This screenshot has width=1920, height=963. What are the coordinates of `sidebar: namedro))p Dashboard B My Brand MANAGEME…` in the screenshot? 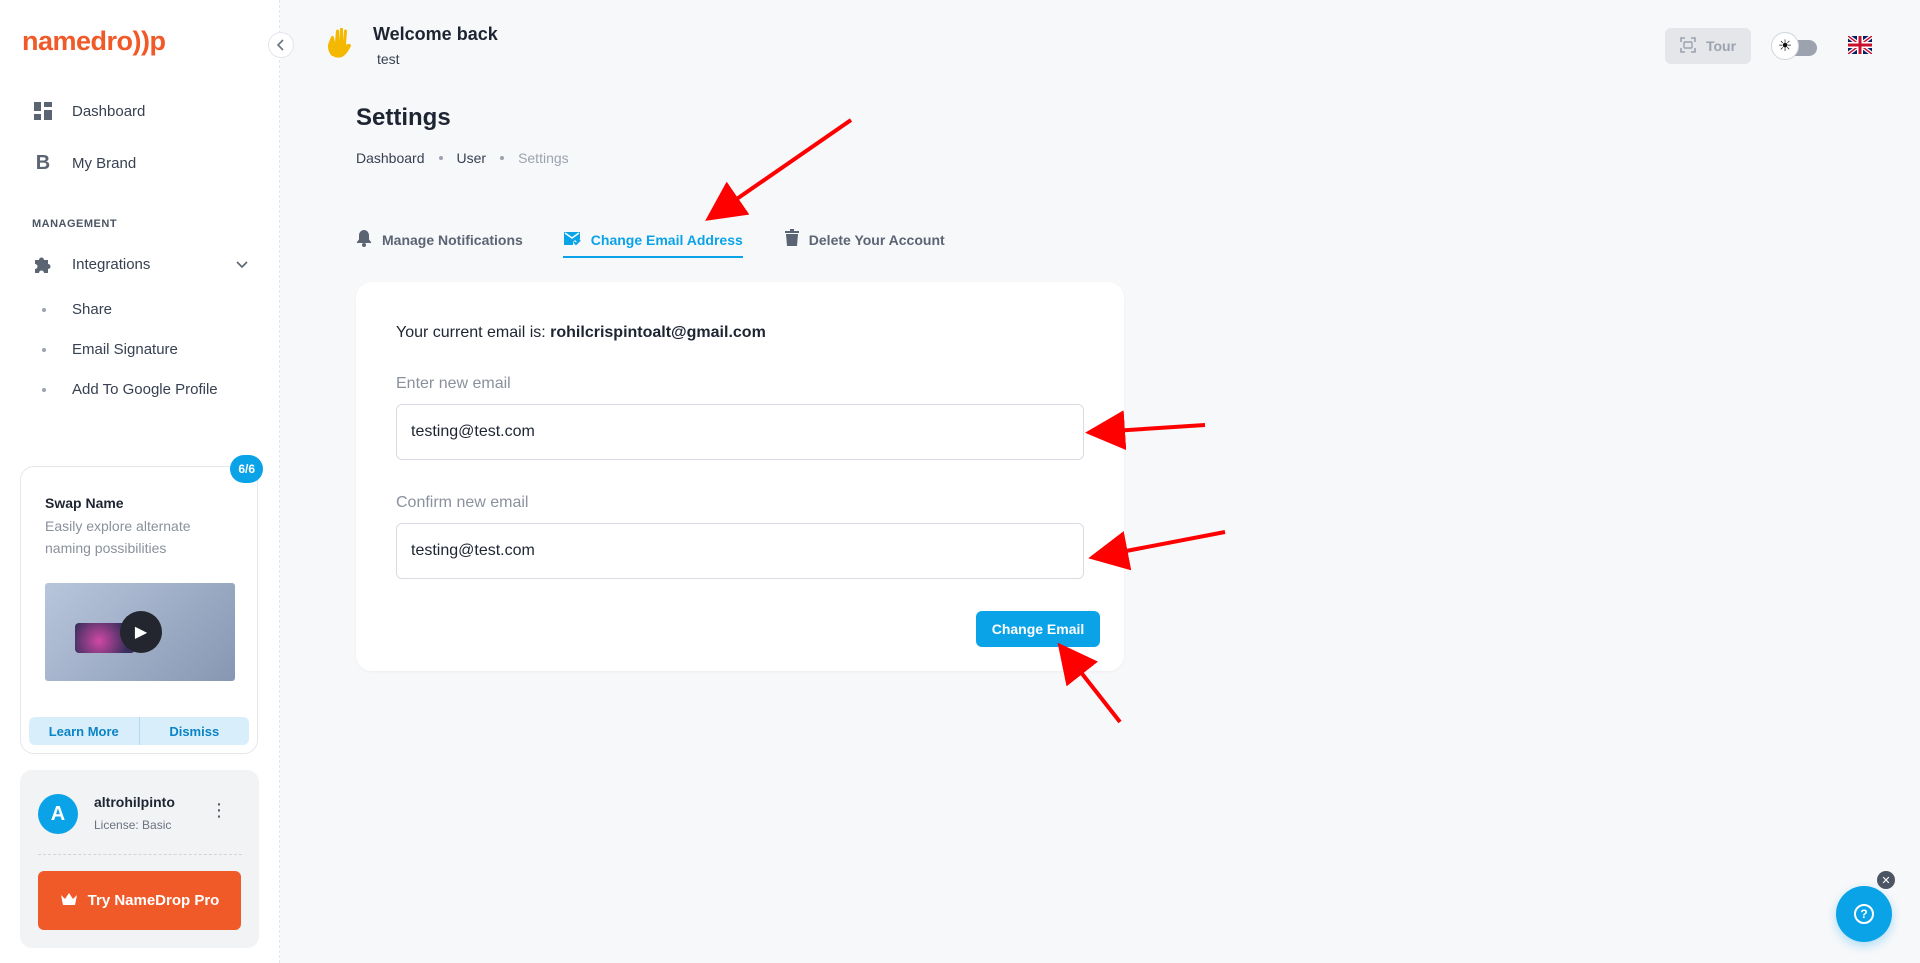 It's located at (140, 481).